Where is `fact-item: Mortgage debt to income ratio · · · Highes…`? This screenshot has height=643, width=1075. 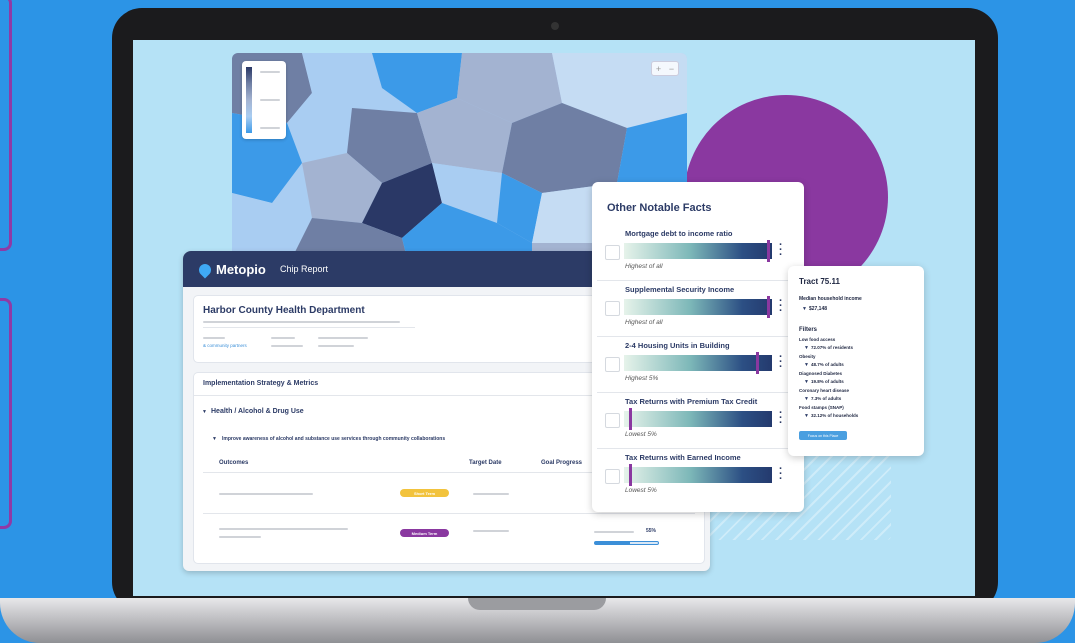 fact-item: Mortgage debt to income ratio · · · Highes… is located at coordinates (698, 257).